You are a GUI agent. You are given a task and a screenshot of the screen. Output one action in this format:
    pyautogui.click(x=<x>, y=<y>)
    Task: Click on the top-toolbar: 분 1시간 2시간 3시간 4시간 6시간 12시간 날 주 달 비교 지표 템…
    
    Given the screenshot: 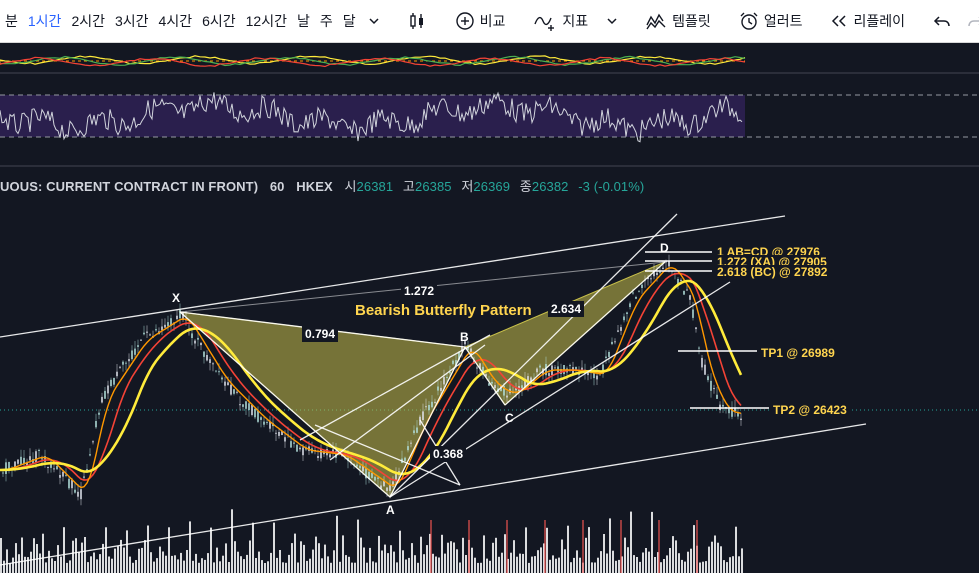 What is the action you would take?
    pyautogui.click(x=489, y=21)
    